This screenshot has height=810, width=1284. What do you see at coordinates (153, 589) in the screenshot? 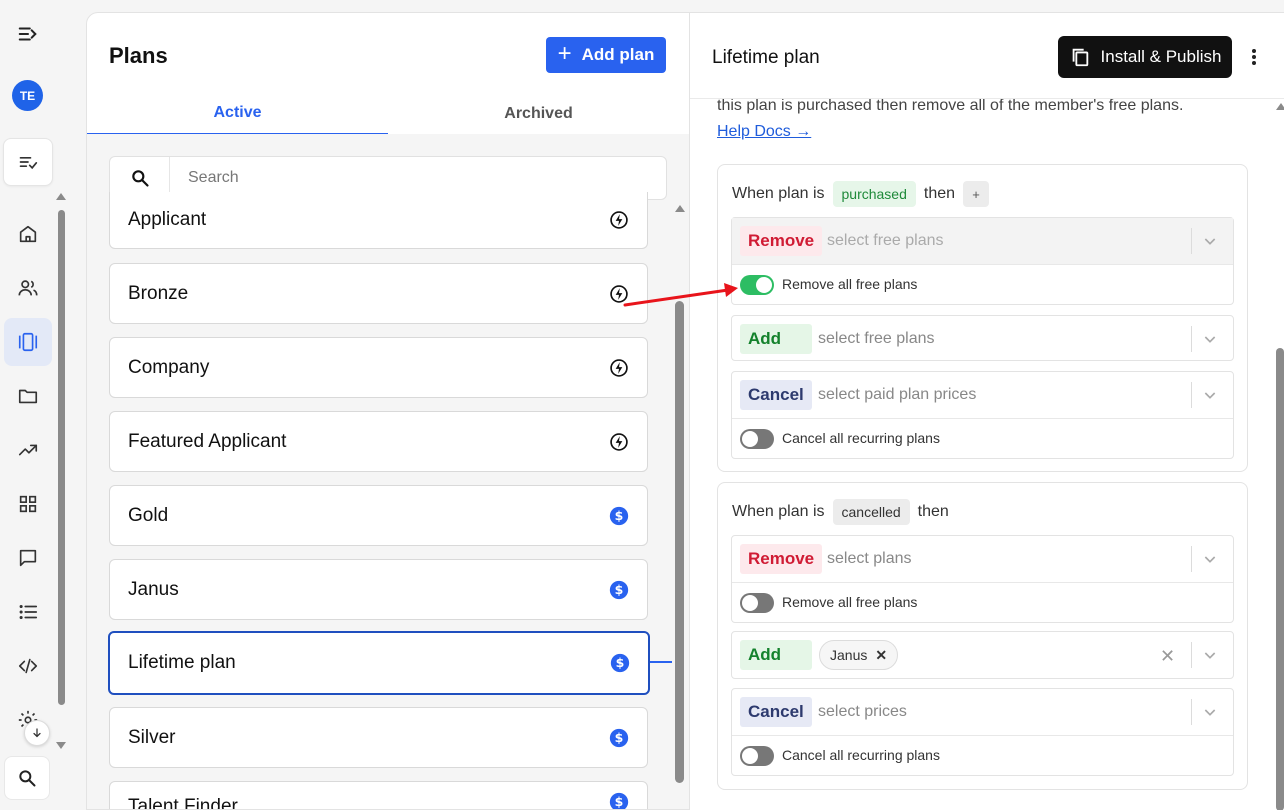
I see `plan-name: Janus` at bounding box center [153, 589].